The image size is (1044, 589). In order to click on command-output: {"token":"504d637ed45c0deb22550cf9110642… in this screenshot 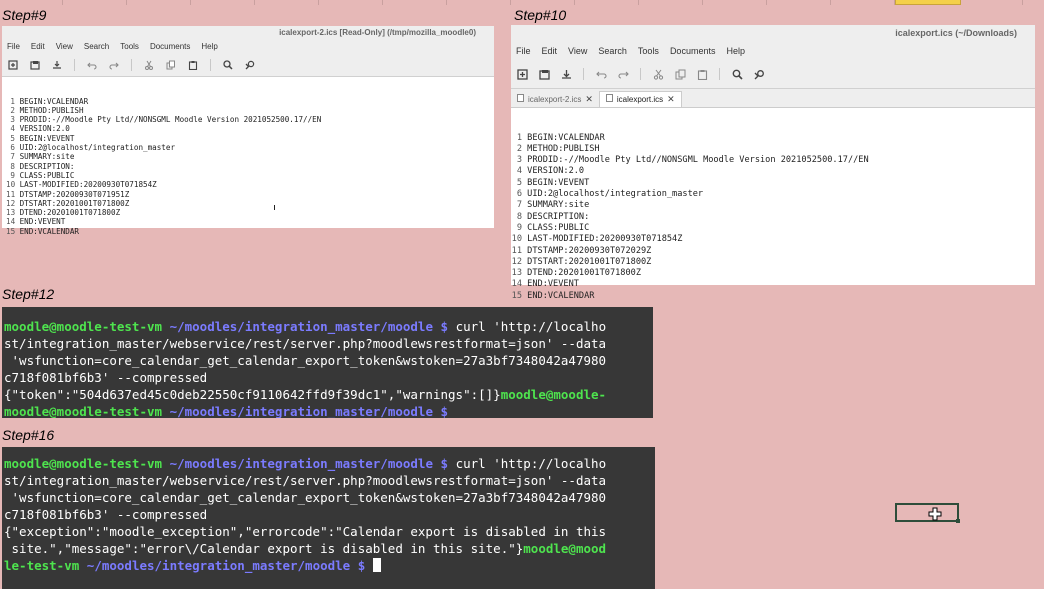, I will do `click(252, 394)`.